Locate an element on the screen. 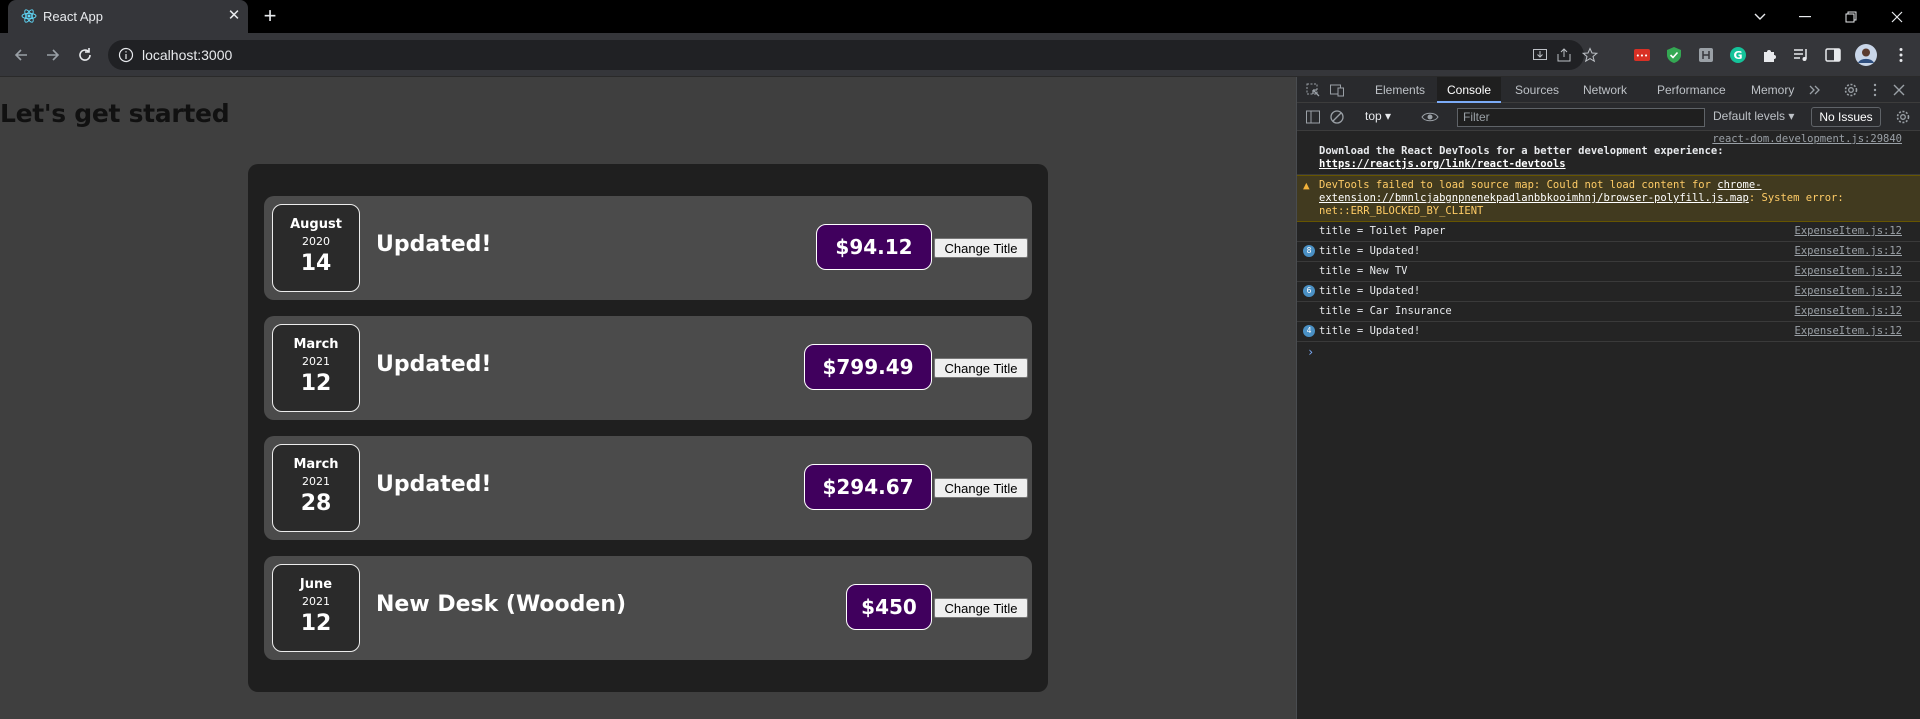 This screenshot has height=719, width=1920. console-log-row: 4 title = Updated! ExpenseItem.js:12 is located at coordinates (1608, 332).